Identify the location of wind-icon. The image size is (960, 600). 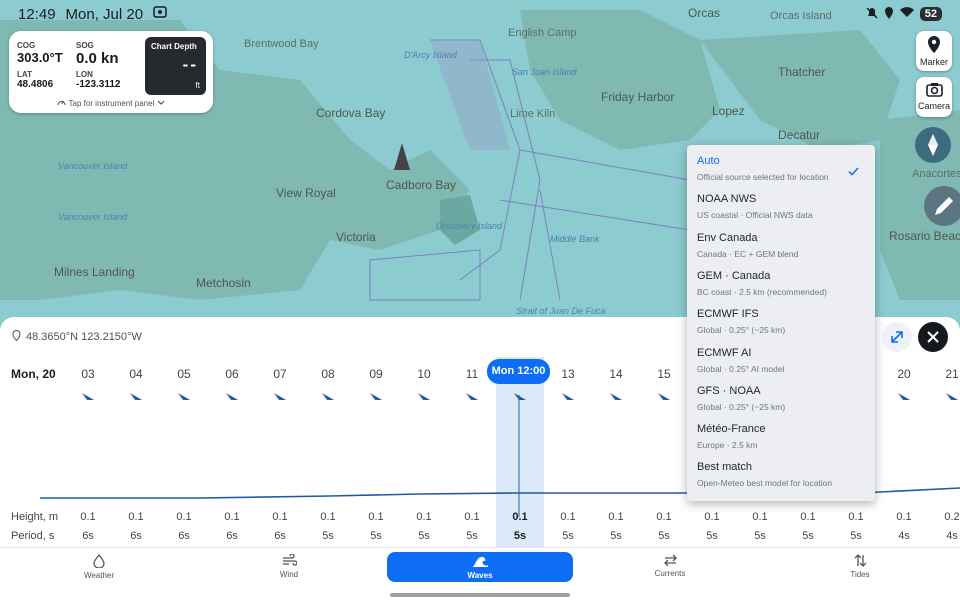
(289, 561).